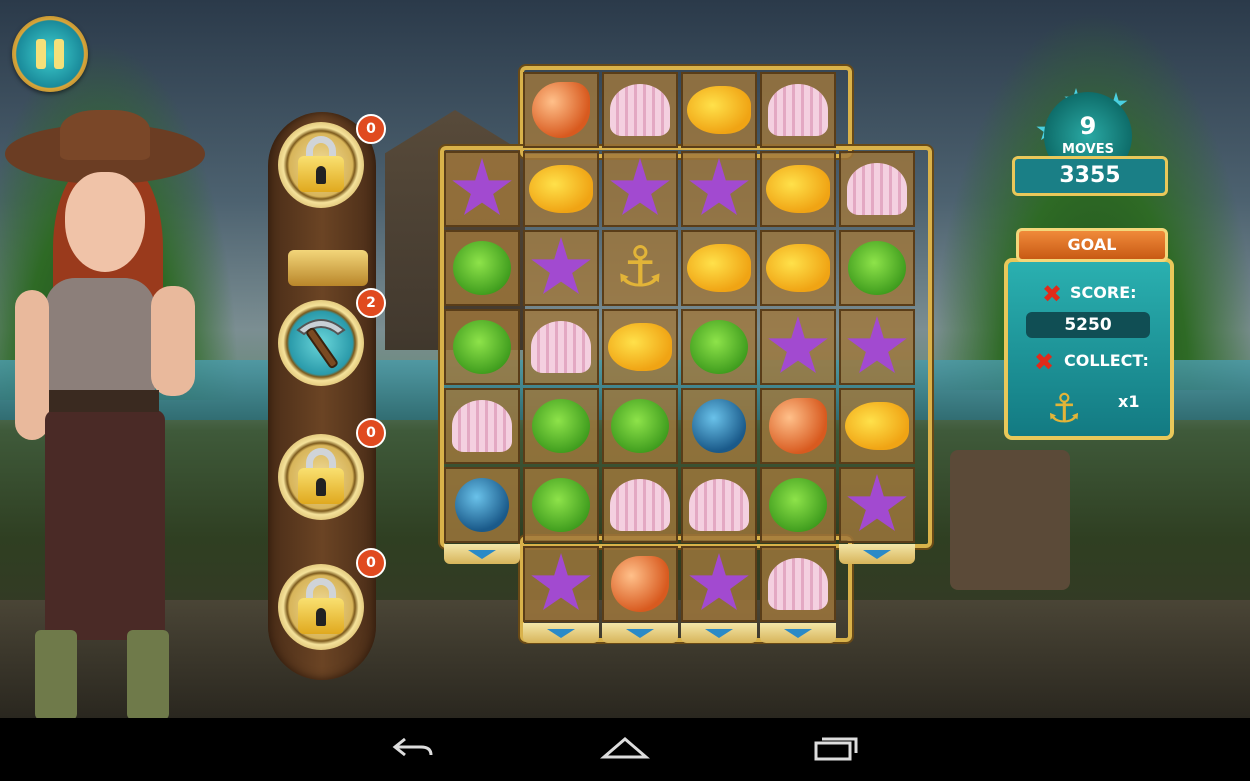 Image resolution: width=1250 pixels, height=781 pixels. Describe the element at coordinates (1103, 292) in the screenshot. I see `goal-score-label: SCORE:` at that location.